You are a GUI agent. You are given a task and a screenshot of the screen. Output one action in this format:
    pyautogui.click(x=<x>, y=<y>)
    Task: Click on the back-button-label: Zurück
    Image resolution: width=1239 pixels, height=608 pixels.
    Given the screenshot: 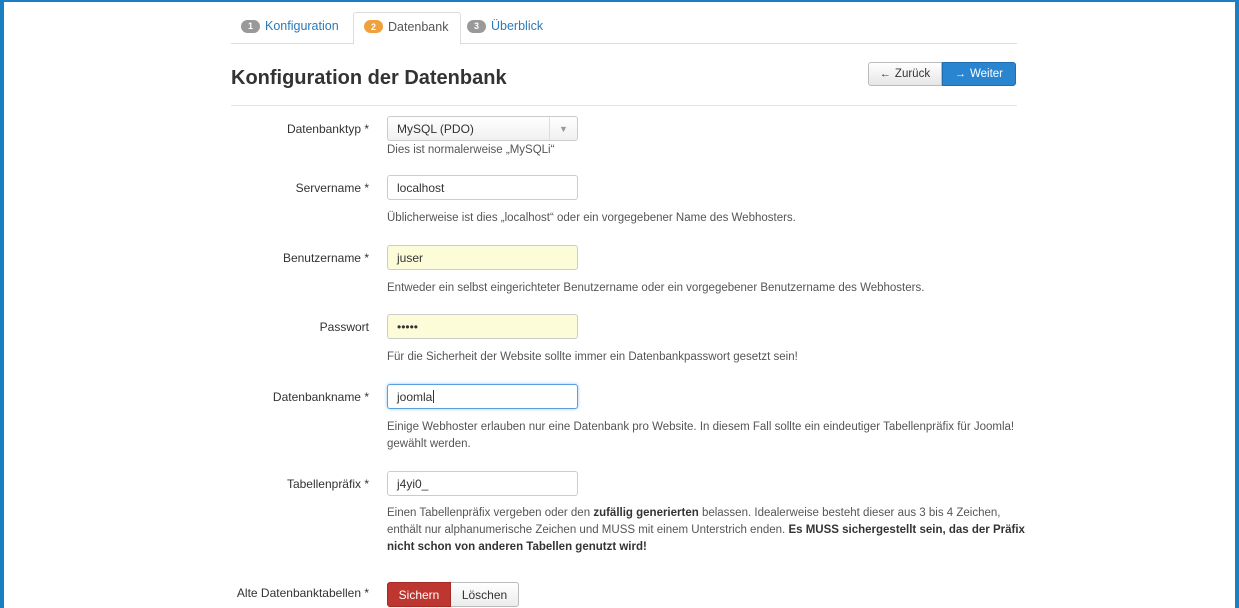 What is the action you would take?
    pyautogui.click(x=912, y=74)
    